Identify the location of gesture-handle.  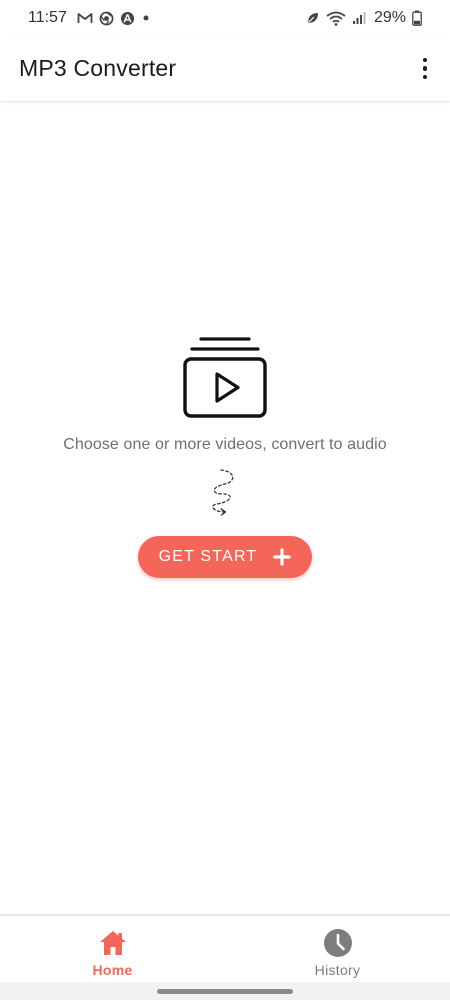
(225, 991).